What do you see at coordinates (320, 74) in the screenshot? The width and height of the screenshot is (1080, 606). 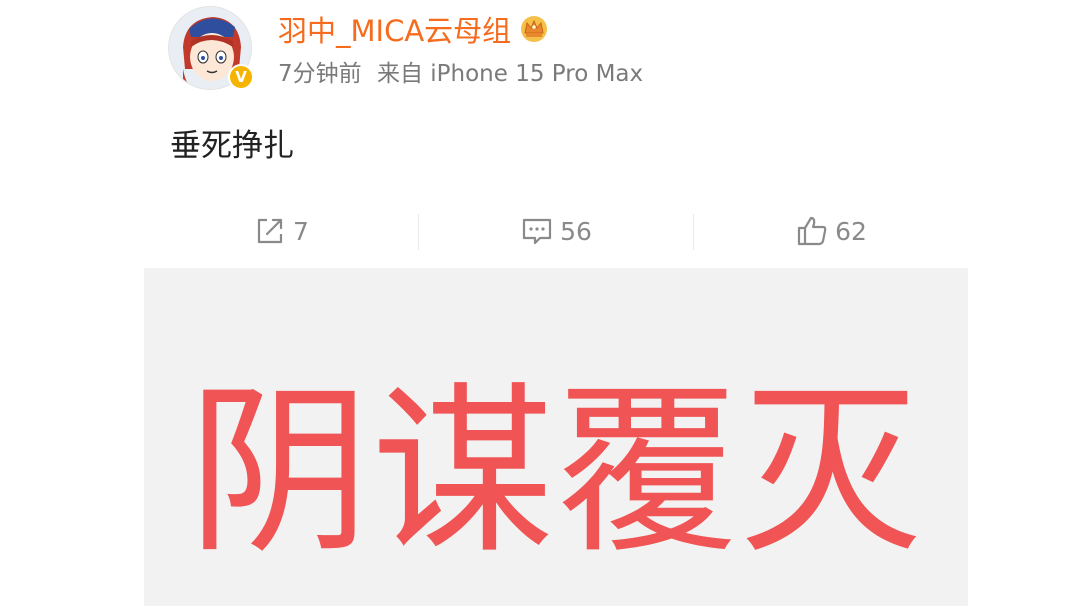 I see `post-time: 7分钟前` at bounding box center [320, 74].